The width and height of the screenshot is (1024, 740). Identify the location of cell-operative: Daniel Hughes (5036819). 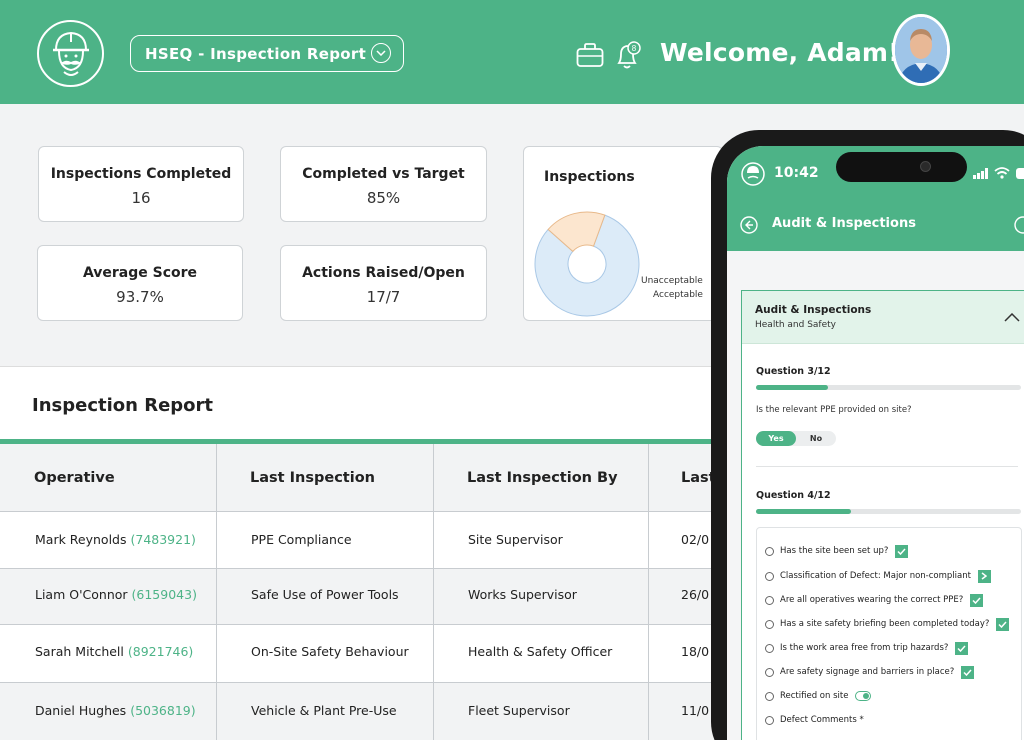
(115, 710).